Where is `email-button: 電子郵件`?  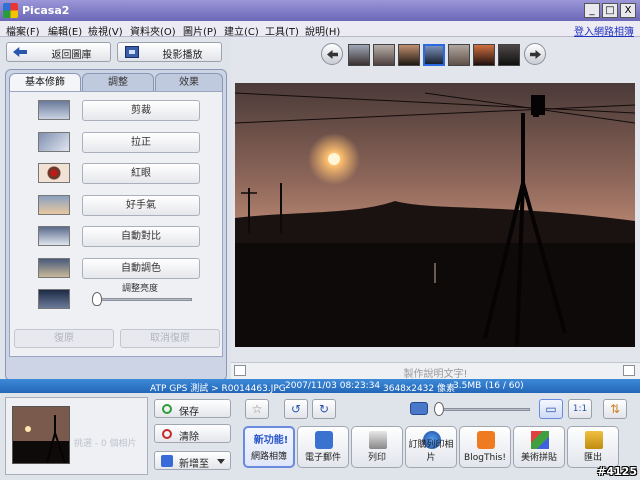
email-button: 電子郵件 is located at coordinates (323, 447).